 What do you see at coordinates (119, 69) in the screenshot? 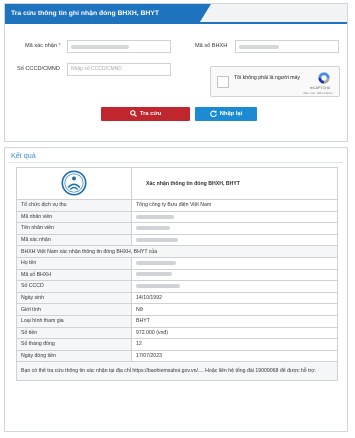
I see `cccd-input: Nhập số CCCD/CMND` at bounding box center [119, 69].